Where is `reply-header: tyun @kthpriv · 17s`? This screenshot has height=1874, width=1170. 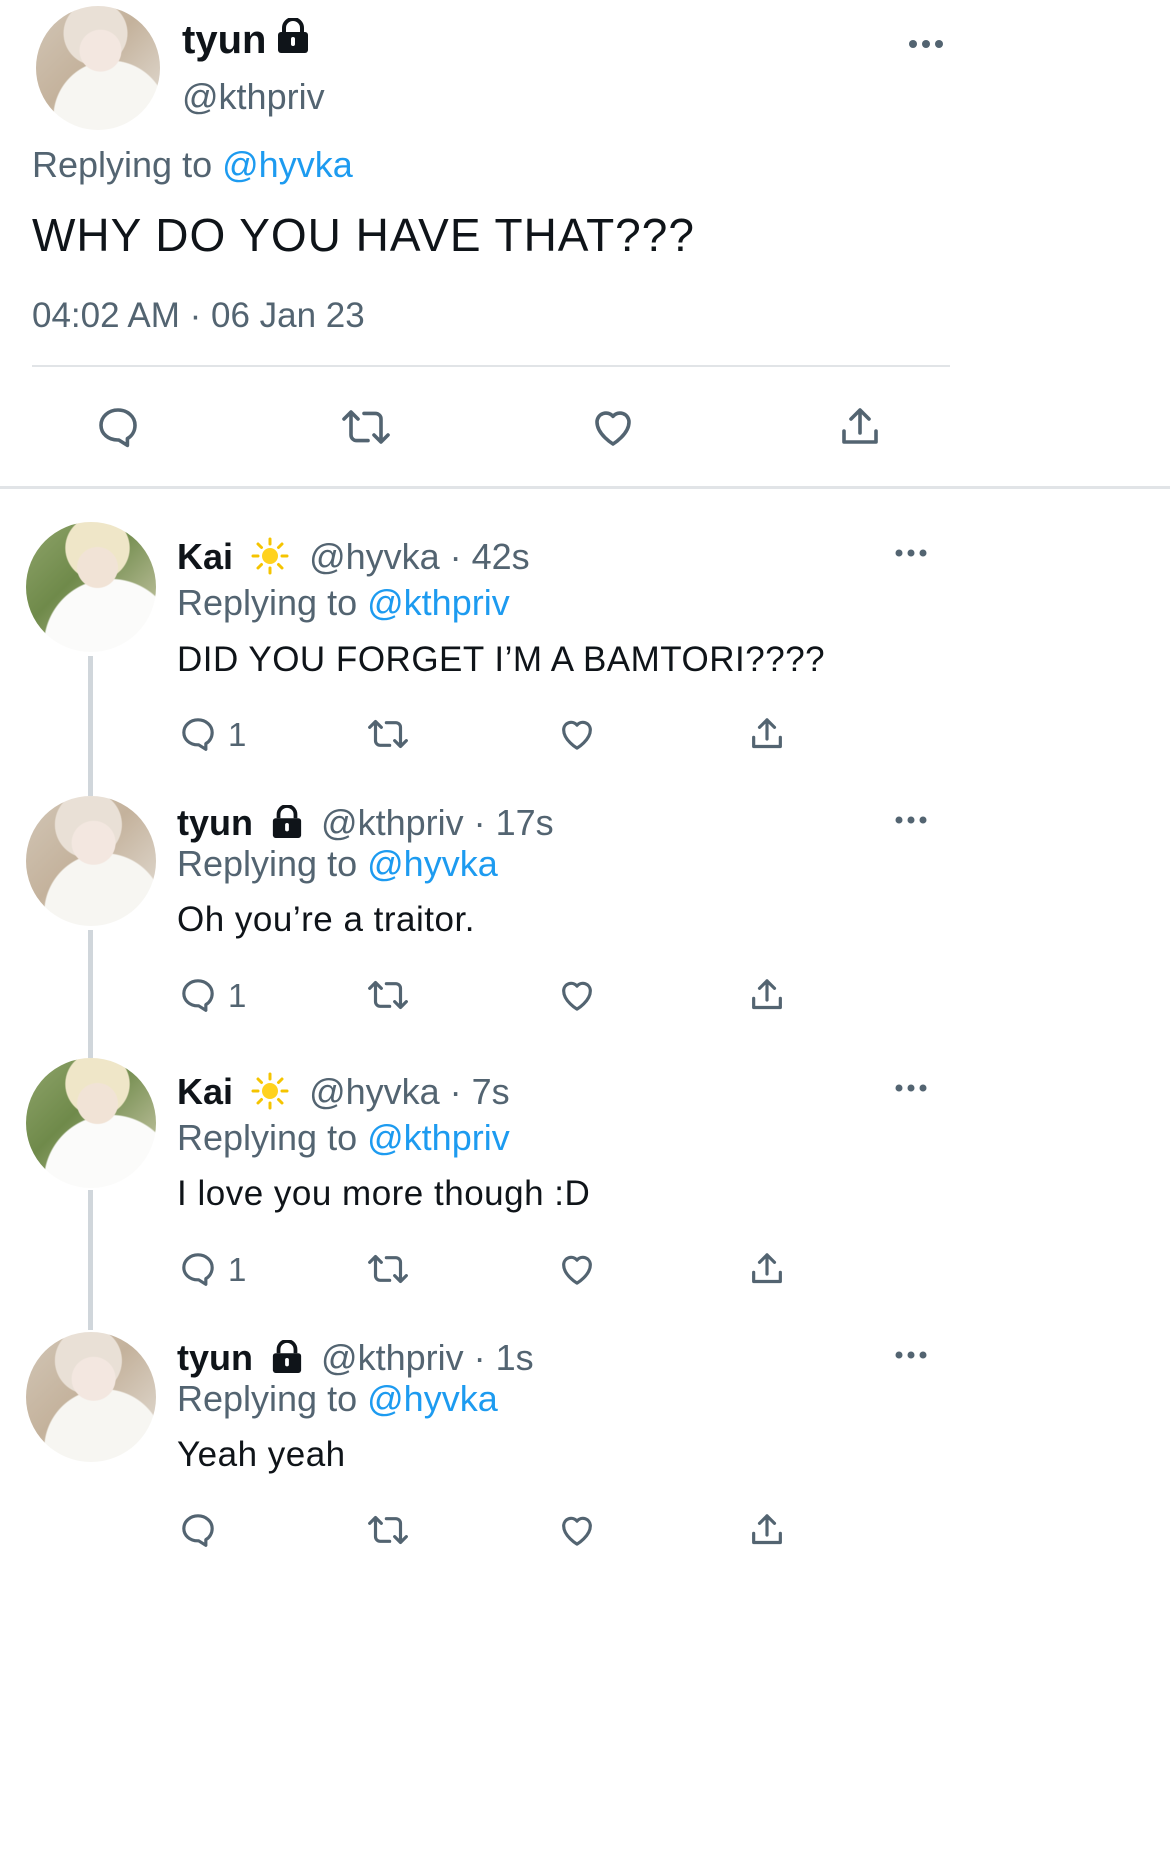
reply-header: tyun @kthpriv · 17s is located at coordinates (365, 823).